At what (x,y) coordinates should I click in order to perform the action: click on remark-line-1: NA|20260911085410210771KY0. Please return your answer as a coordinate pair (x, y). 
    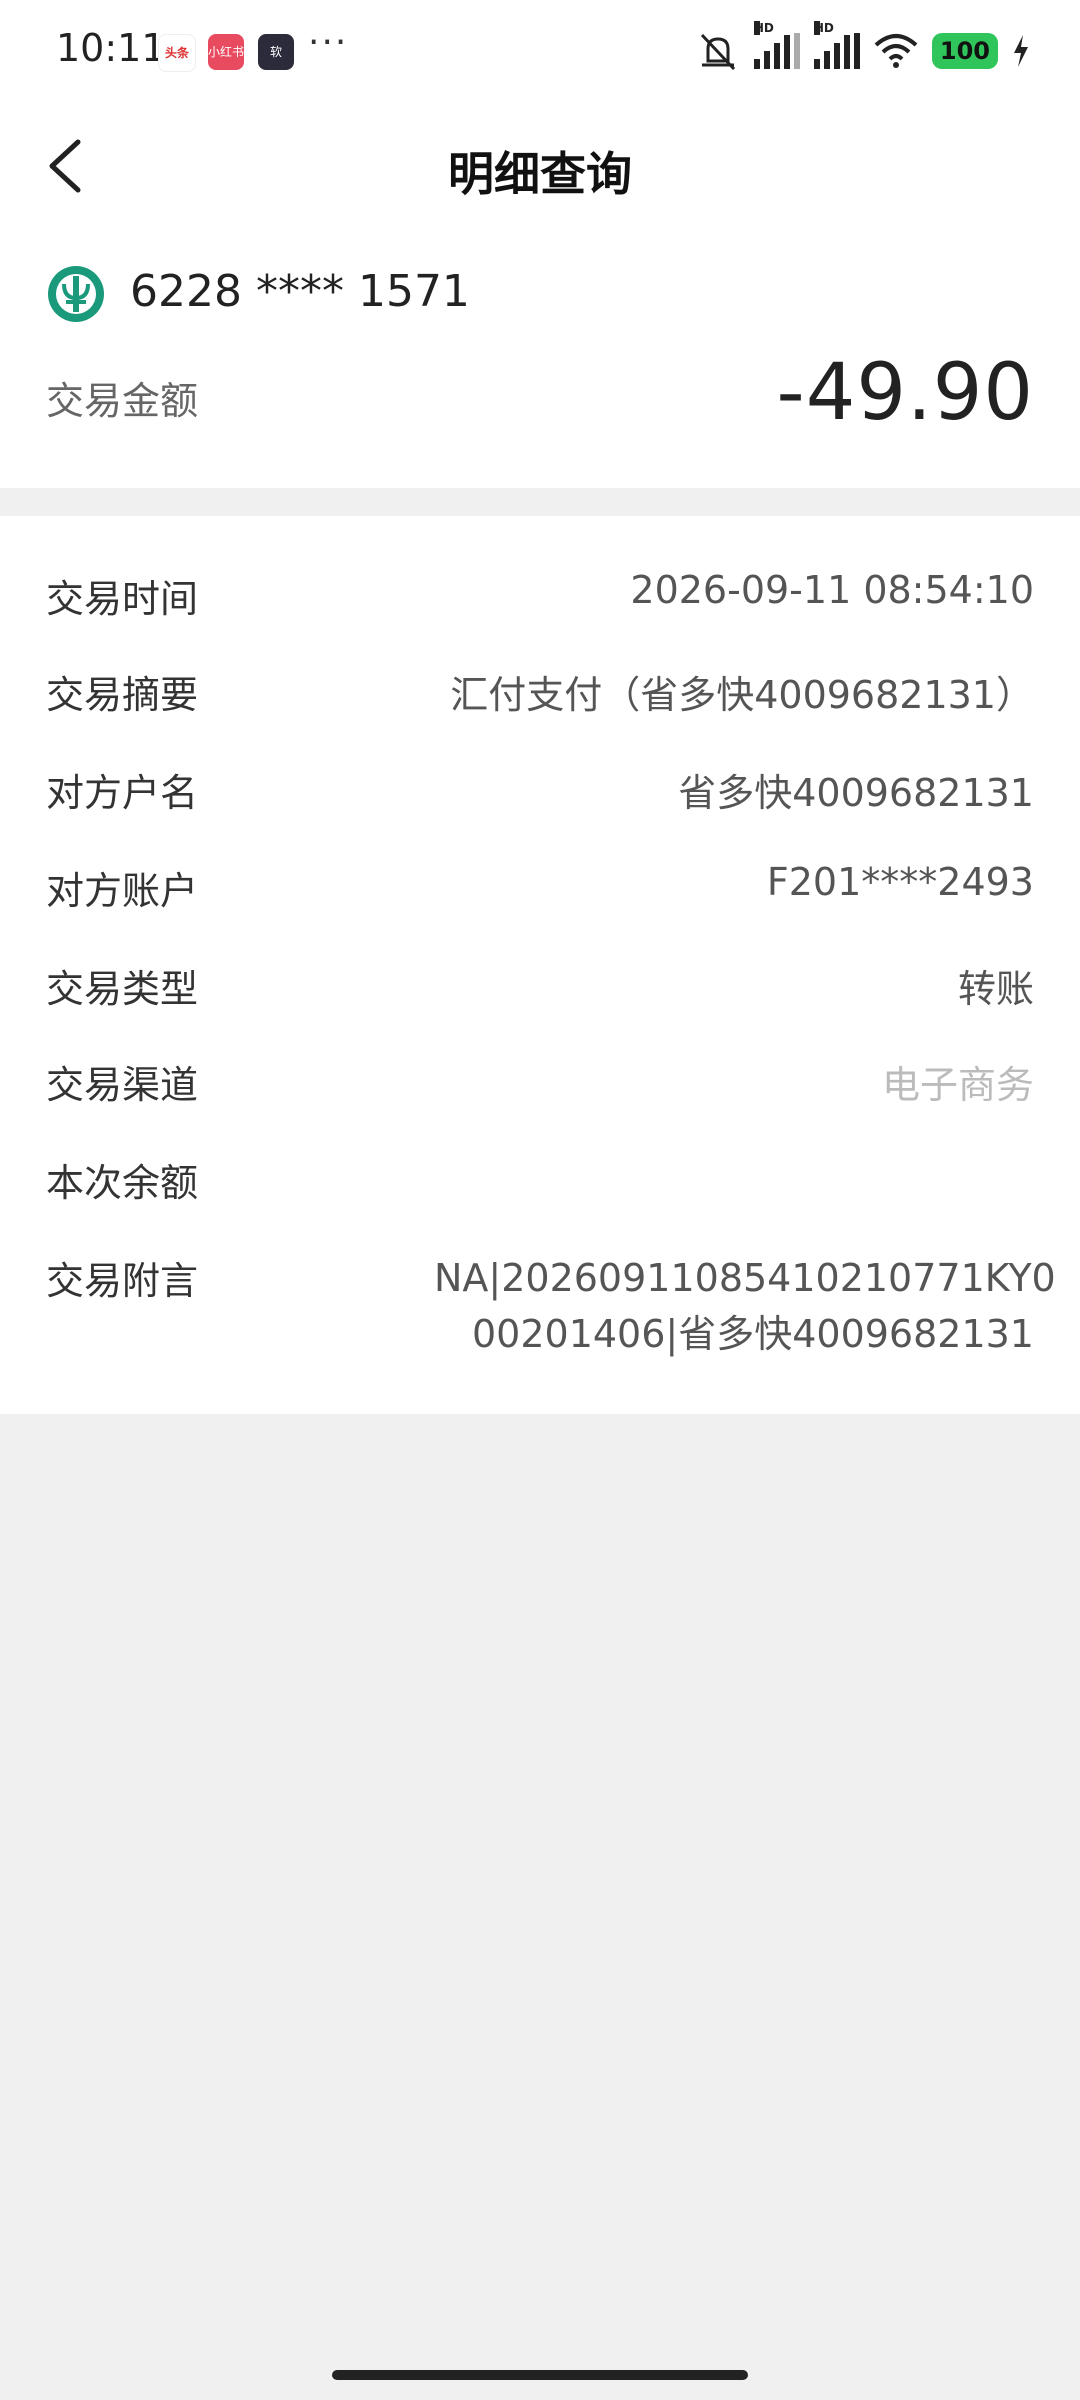
    Looking at the image, I should click on (745, 1278).